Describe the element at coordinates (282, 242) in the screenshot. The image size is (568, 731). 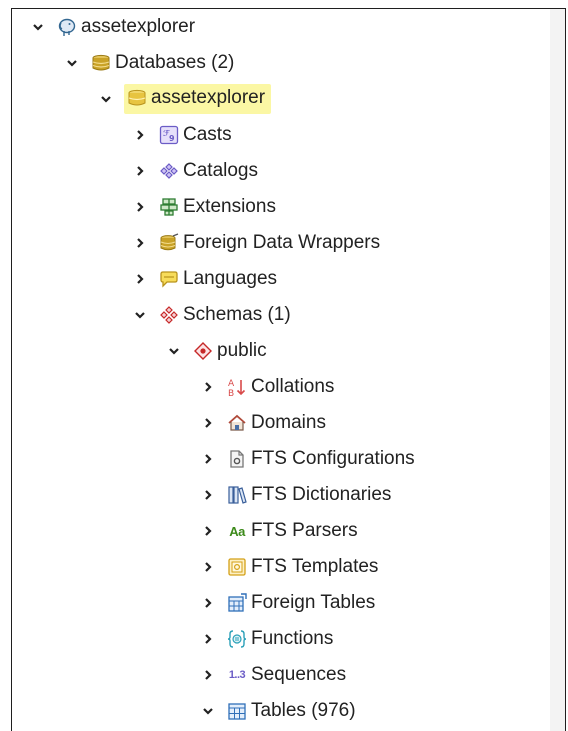
I see `tree-node-label: Foreign Data Wrappers` at that location.